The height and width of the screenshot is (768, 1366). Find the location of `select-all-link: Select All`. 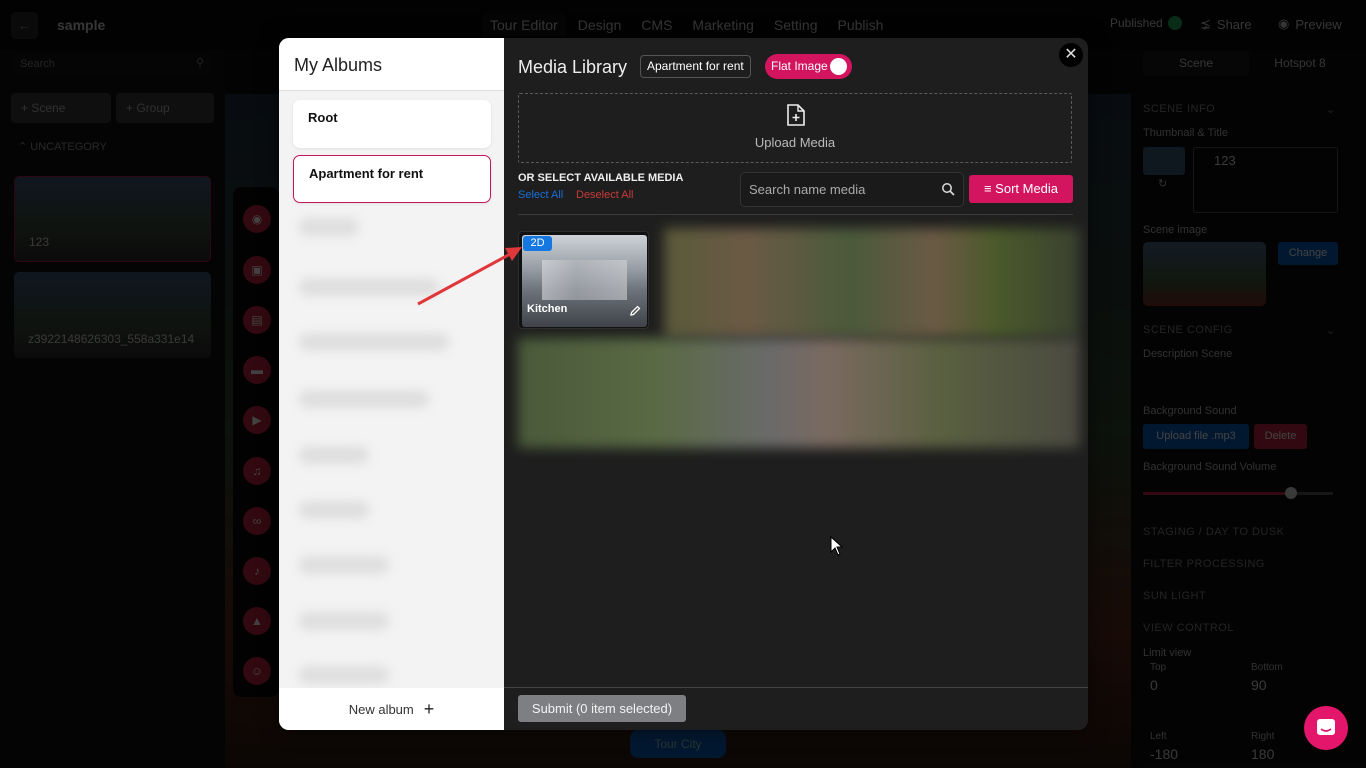

select-all-link: Select All is located at coordinates (540, 195).